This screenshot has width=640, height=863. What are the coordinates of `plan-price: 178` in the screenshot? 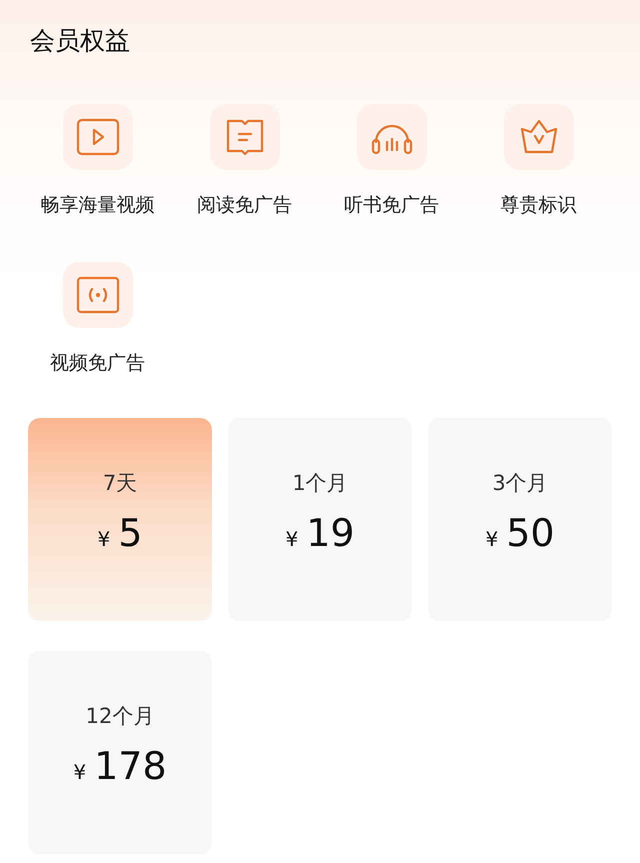 It's located at (130, 766).